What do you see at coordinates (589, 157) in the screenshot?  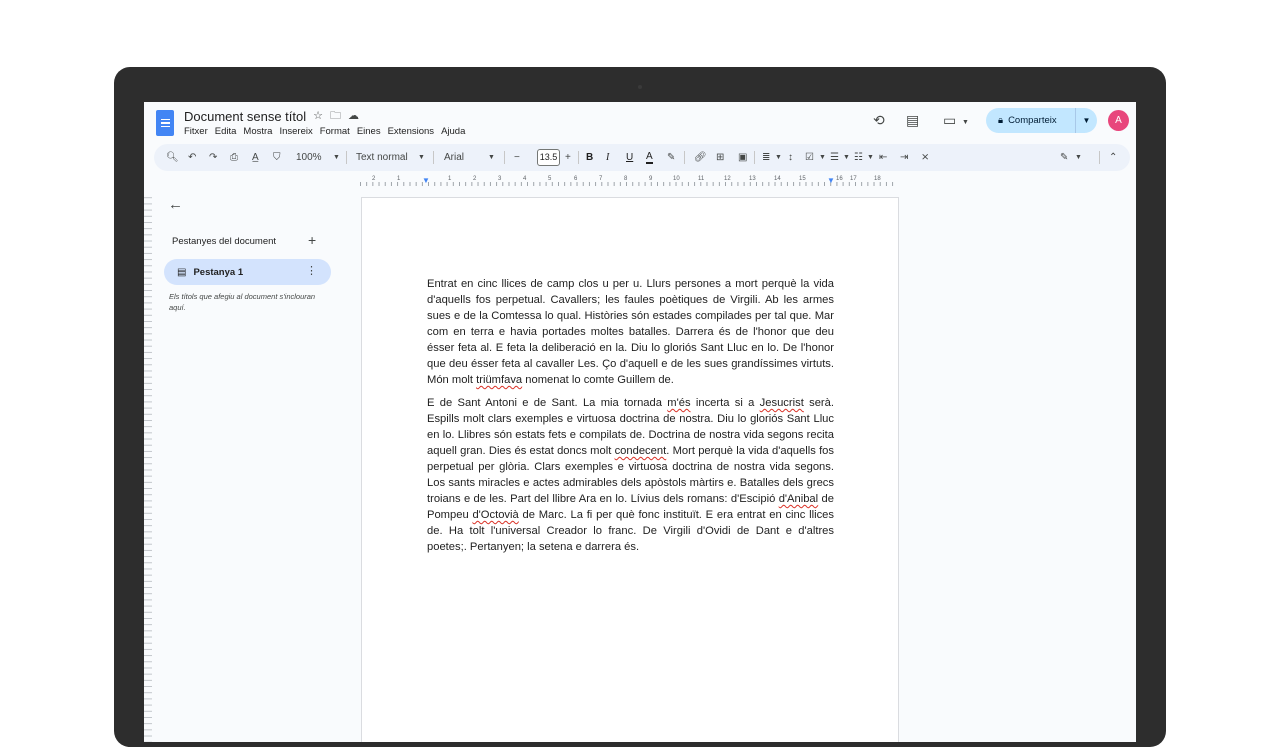 I see `bold-button: B` at bounding box center [589, 157].